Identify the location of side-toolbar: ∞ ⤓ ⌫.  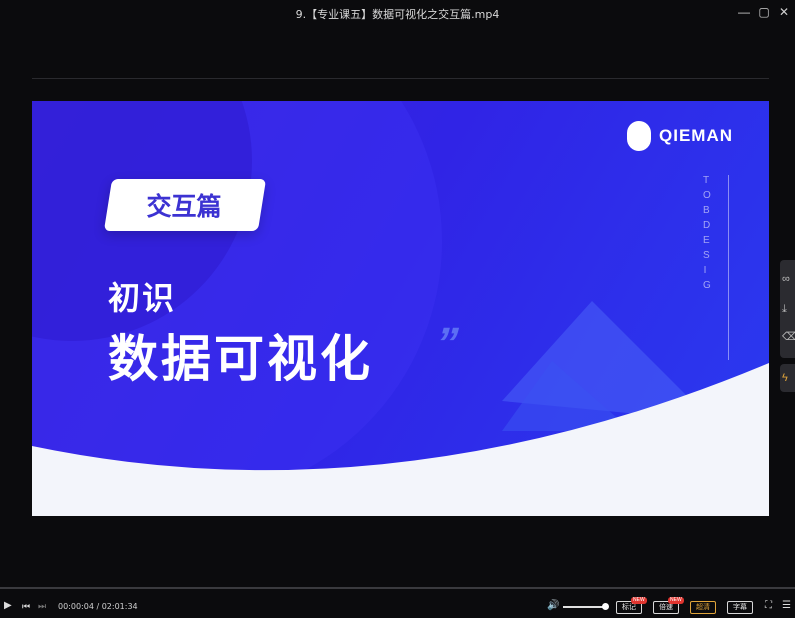
(787, 309).